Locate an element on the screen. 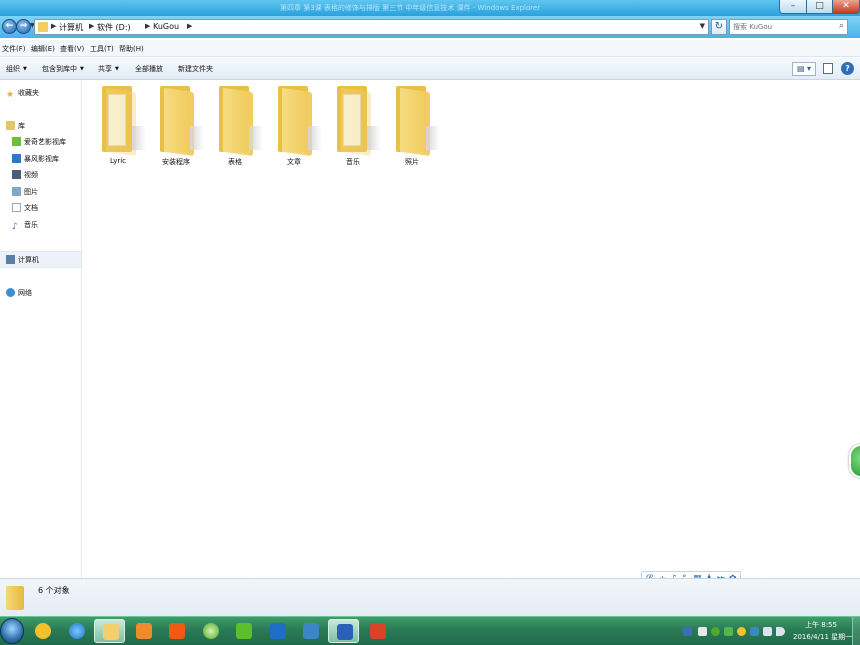 The width and height of the screenshot is (860, 645). star-icon: ★ is located at coordinates (10, 95).